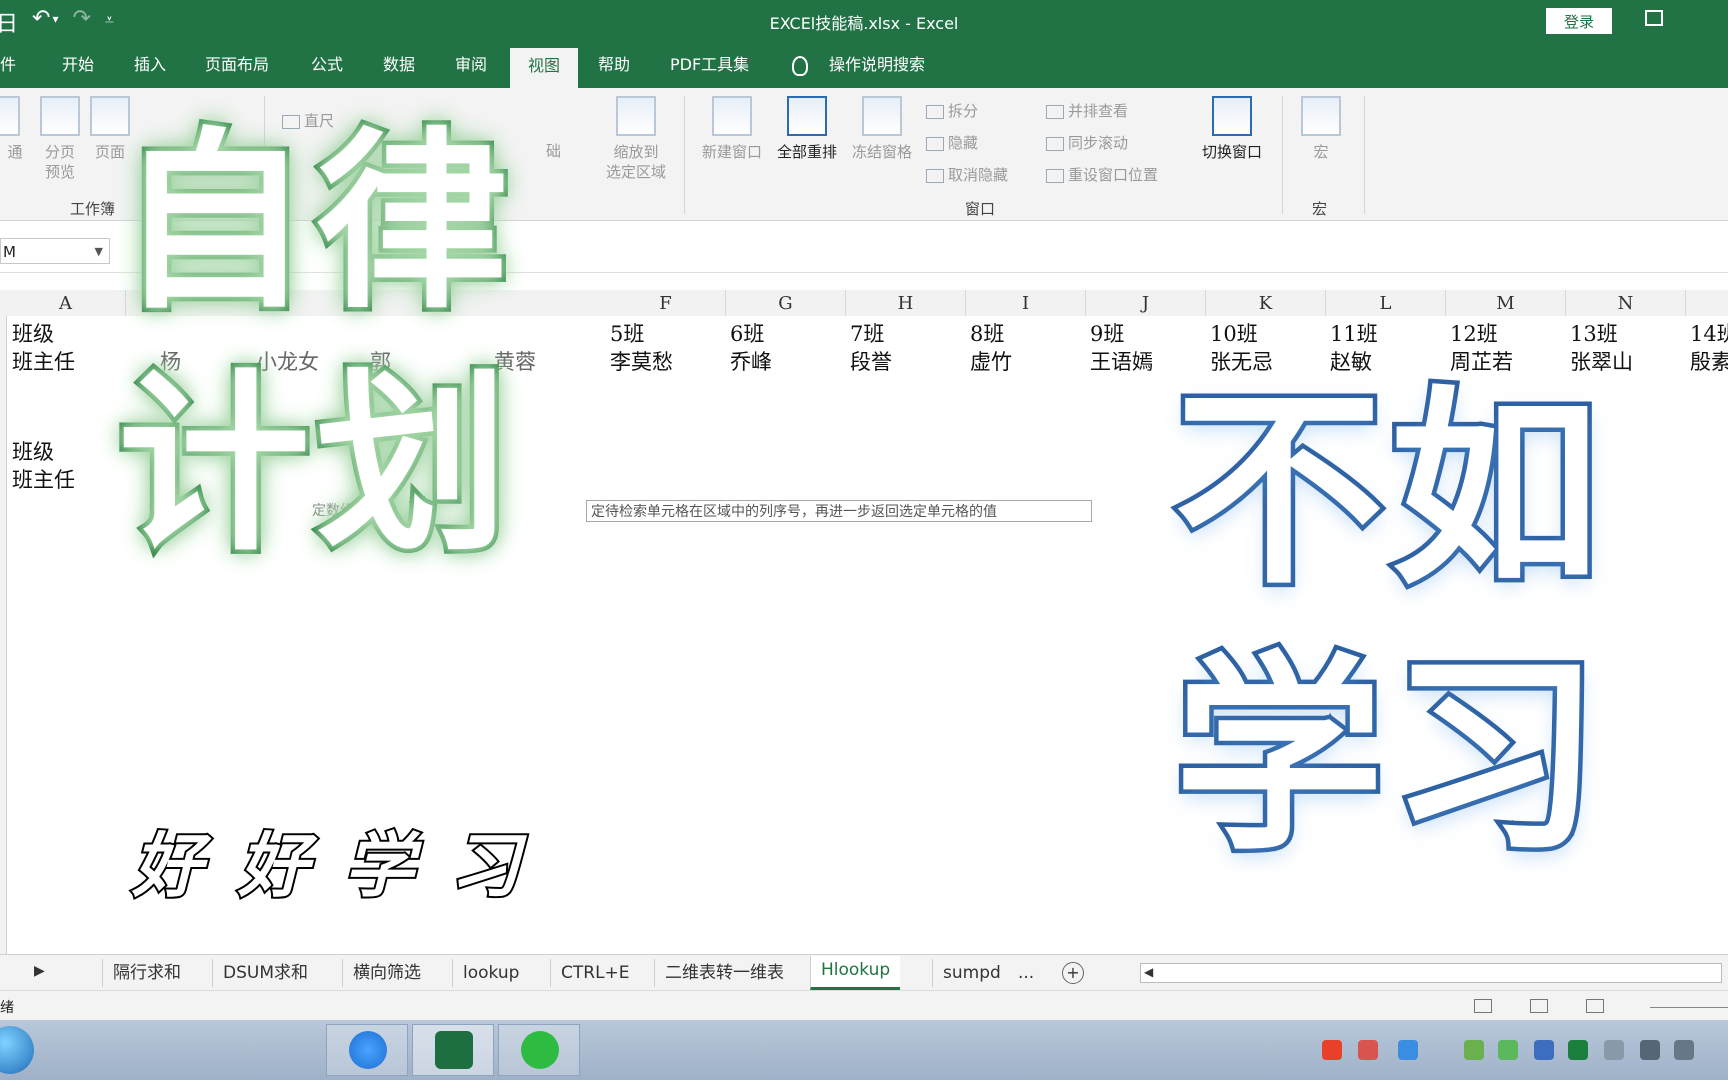 The height and width of the screenshot is (1080, 1728). What do you see at coordinates (1102, 174) in the screenshot?
I see `reset-window-position-button: 重设窗口位置` at bounding box center [1102, 174].